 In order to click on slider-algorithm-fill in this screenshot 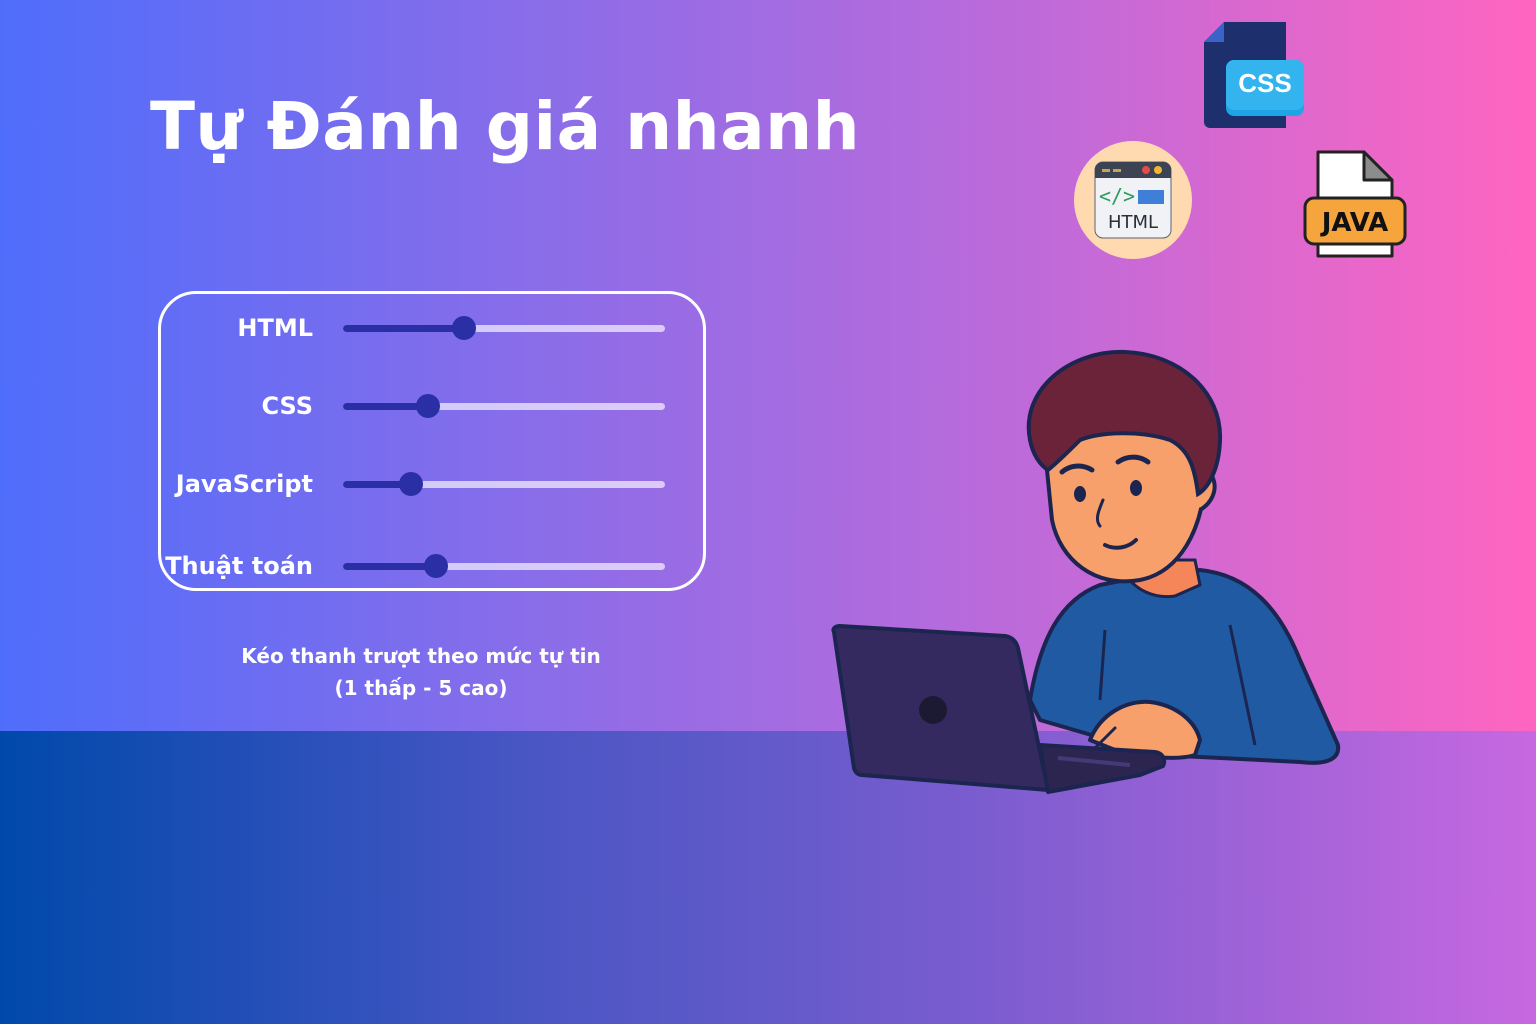, I will do `click(389, 566)`.